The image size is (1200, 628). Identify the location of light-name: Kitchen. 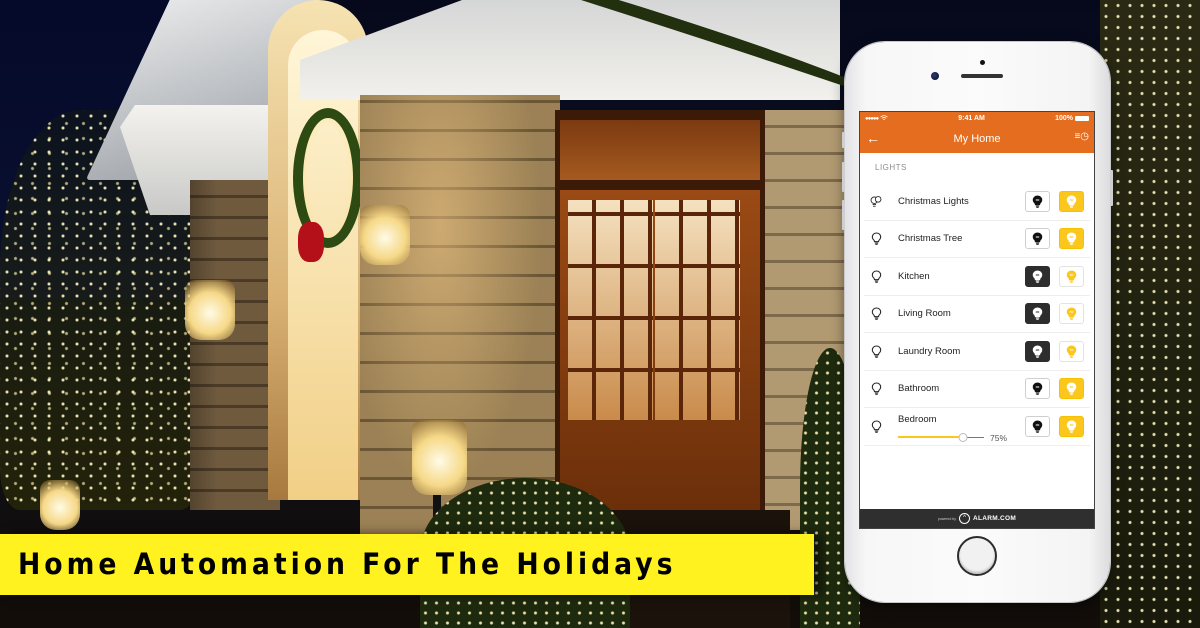
(914, 276).